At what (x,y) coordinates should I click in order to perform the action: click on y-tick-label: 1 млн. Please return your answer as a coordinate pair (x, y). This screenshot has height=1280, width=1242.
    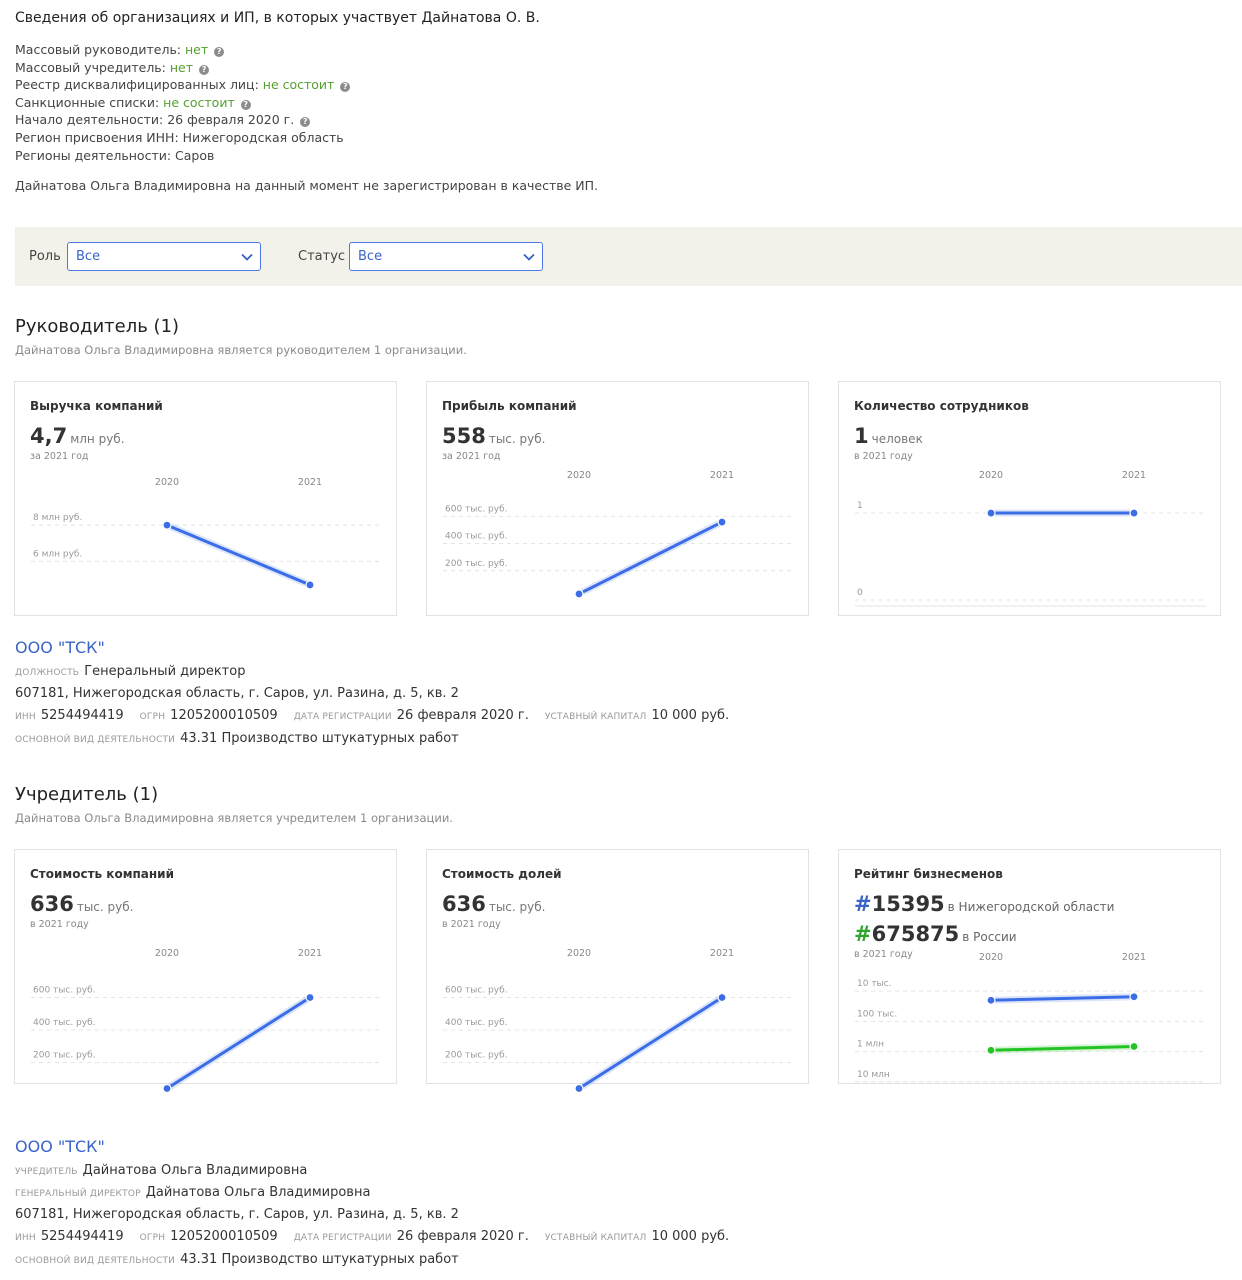
    Looking at the image, I should click on (870, 1045).